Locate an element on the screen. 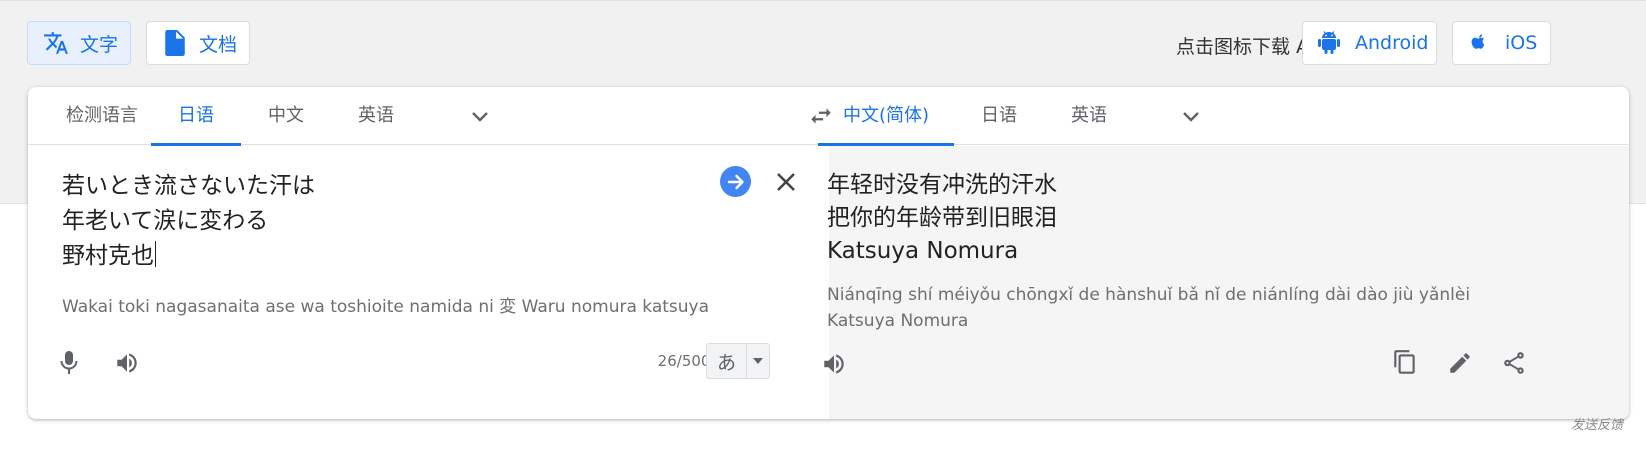  source-line: 若いとき流さないた汗は is located at coordinates (188, 186).